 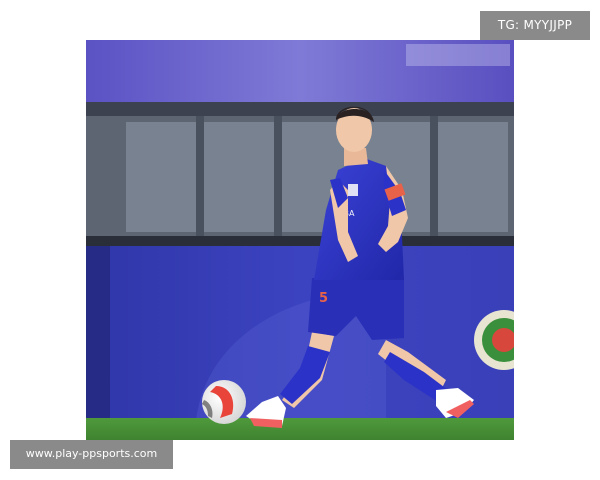 I want to click on telegram-watermark: TG: MYYJJPP, so click(x=535, y=25).